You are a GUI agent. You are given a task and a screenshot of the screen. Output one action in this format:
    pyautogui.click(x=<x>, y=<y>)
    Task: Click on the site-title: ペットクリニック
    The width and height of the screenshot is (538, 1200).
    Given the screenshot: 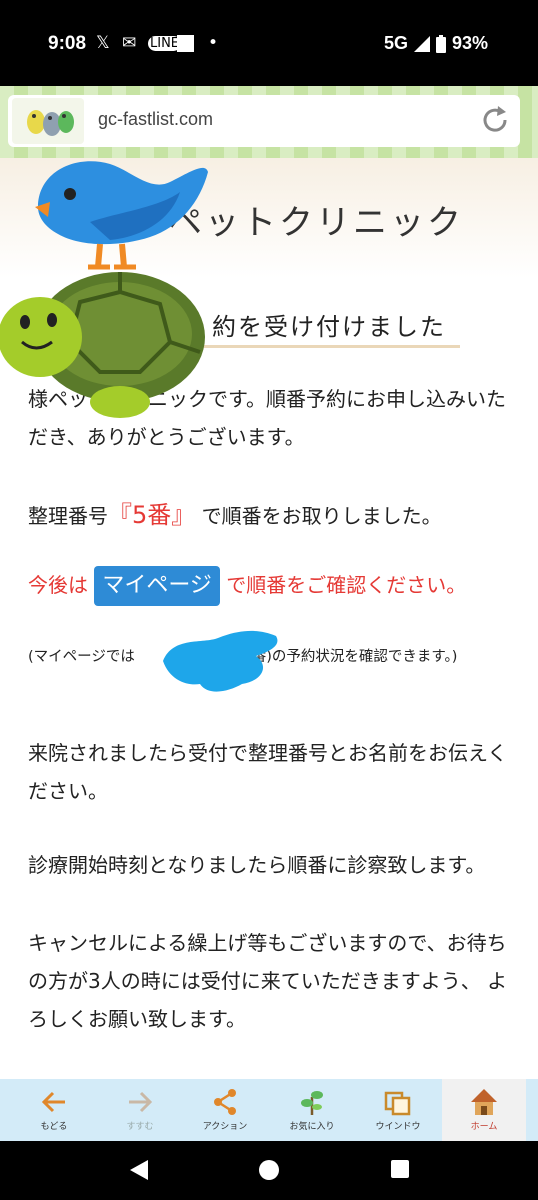 What is the action you would take?
    pyautogui.click(x=316, y=223)
    